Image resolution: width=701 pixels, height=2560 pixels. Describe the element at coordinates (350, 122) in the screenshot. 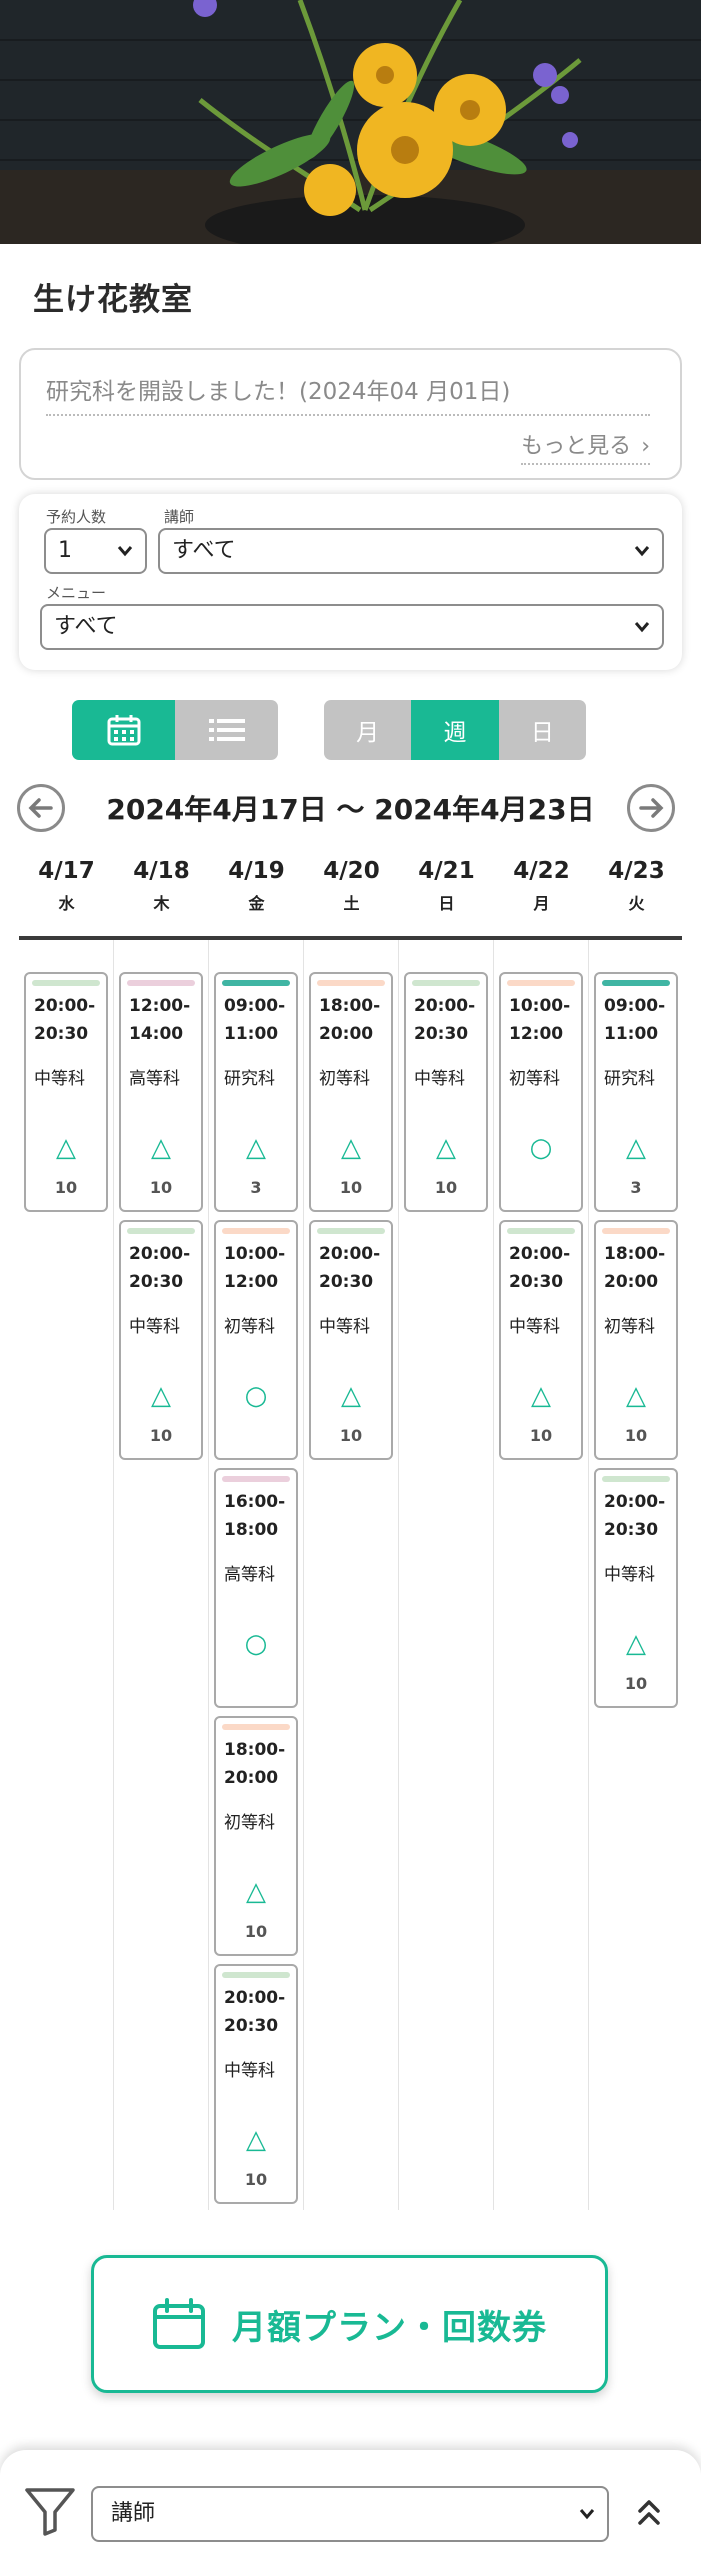

I see `flower-arrangement-image` at that location.